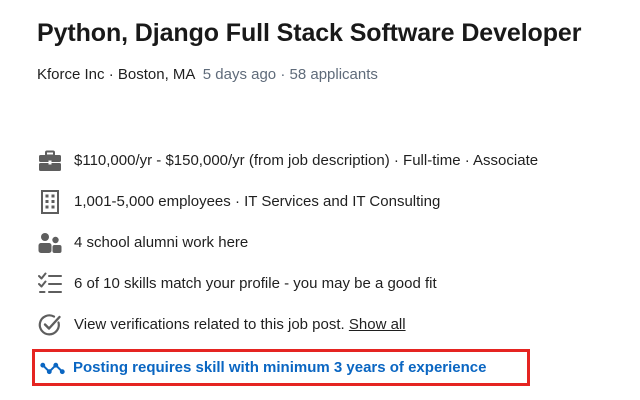  What do you see at coordinates (377, 324) in the screenshot?
I see `show-all-link: Show all` at bounding box center [377, 324].